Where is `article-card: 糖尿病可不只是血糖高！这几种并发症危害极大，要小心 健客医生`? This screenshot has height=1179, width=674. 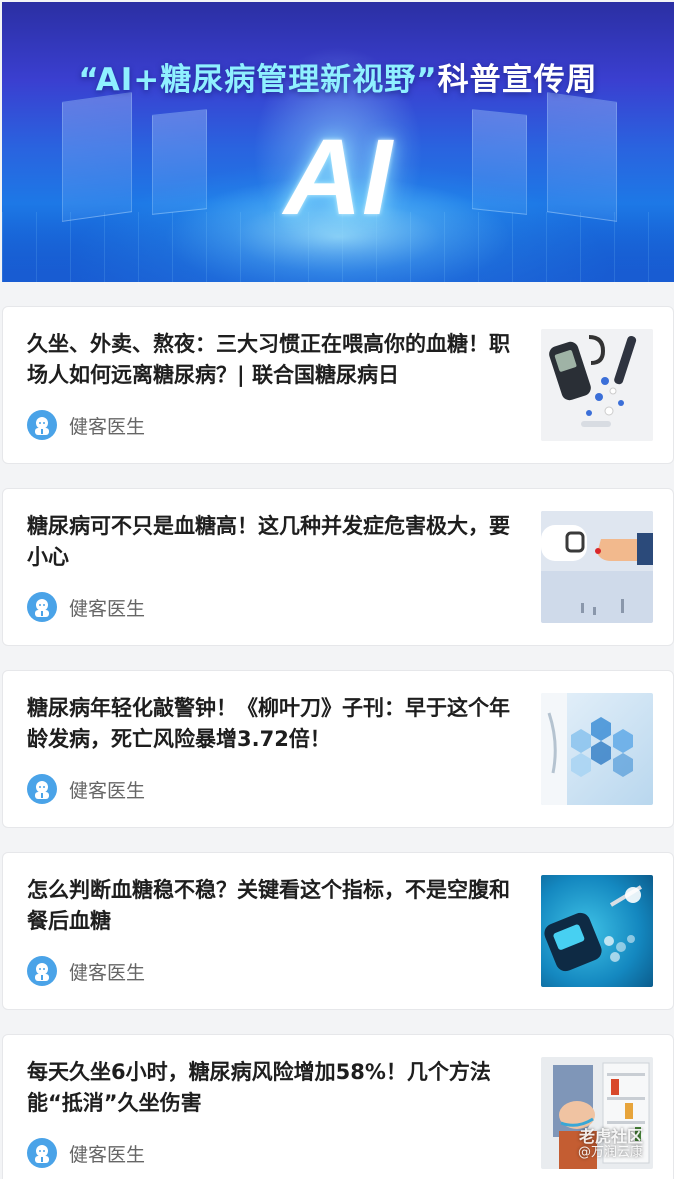 article-card: 糖尿病可不只是血糖高！这几种并发症危害极大，要小心 健客医生 is located at coordinates (338, 567).